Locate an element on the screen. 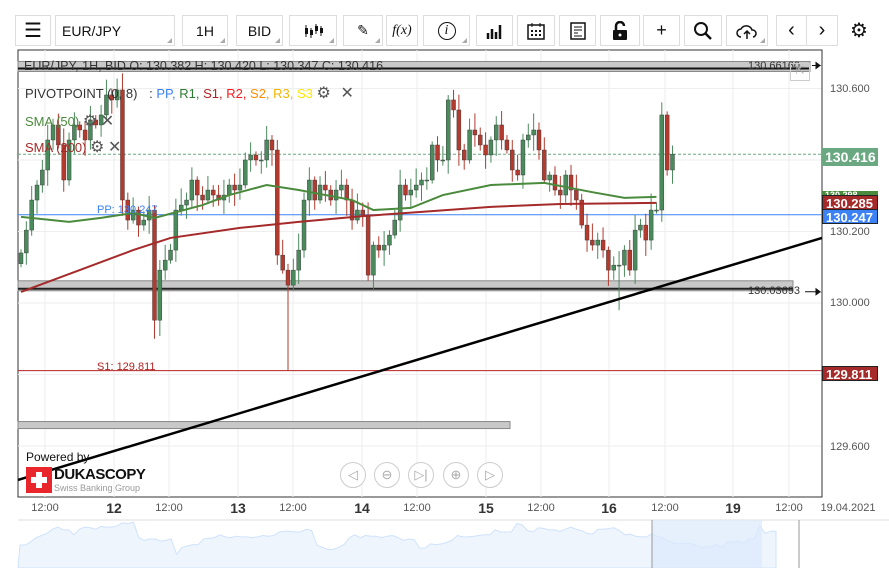 The width and height of the screenshot is (889, 568). navigator-window is located at coordinates (707, 544).